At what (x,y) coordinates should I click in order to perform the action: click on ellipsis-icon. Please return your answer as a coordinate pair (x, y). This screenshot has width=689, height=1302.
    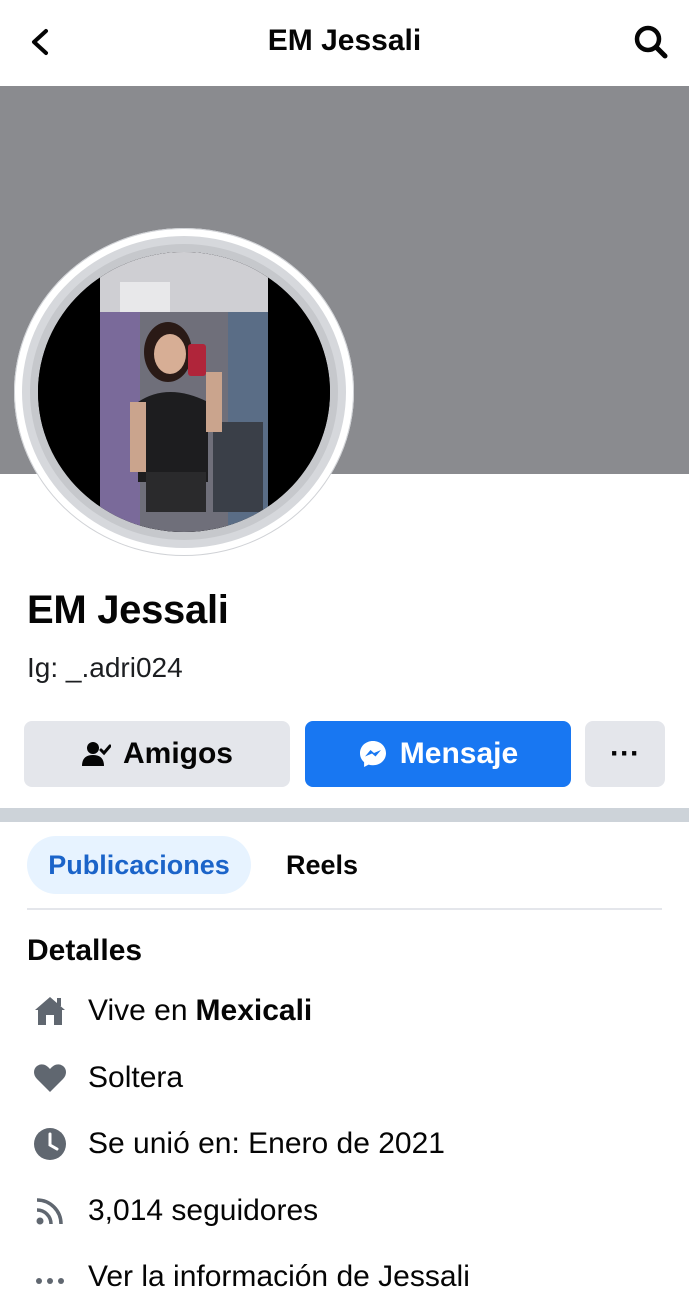
    Looking at the image, I should click on (50, 1277).